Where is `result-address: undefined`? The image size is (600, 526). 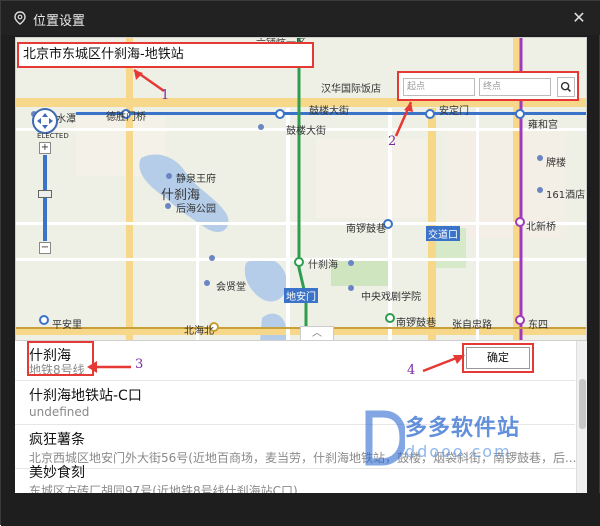
result-address: undefined is located at coordinates (59, 412).